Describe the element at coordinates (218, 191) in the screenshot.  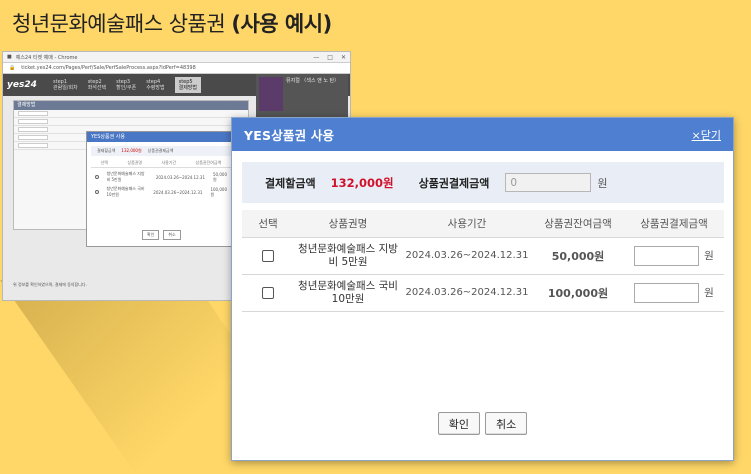
I see `mini-row-remain: 100,000원` at that location.